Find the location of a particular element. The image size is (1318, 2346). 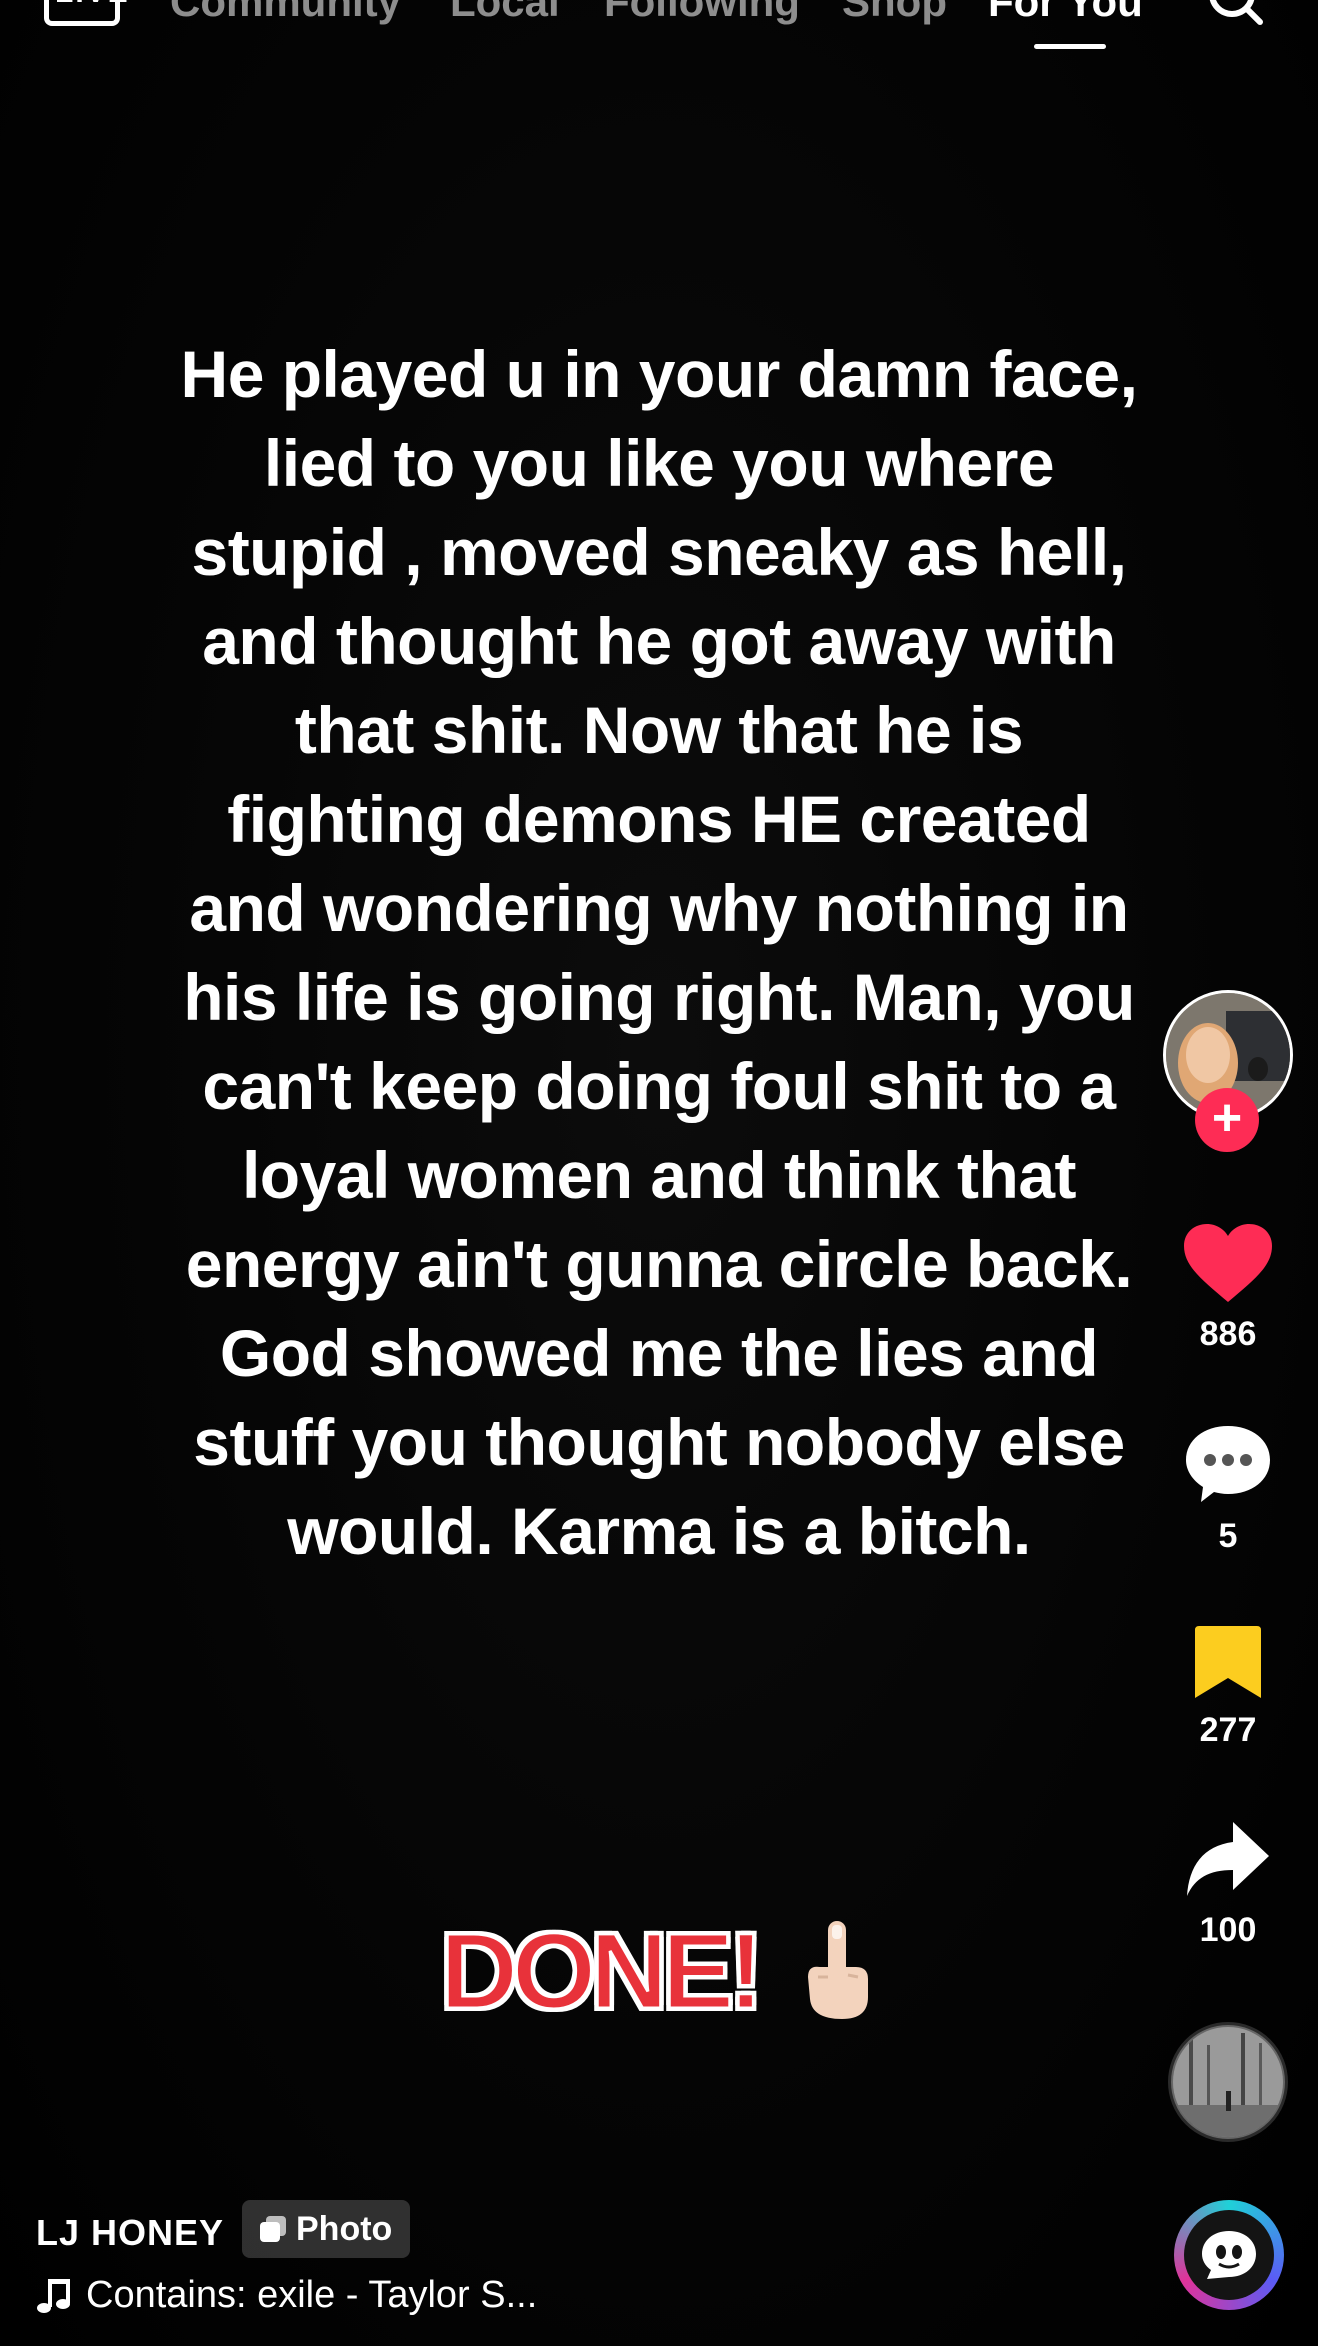

sound-cover-art is located at coordinates (1228, 2082).